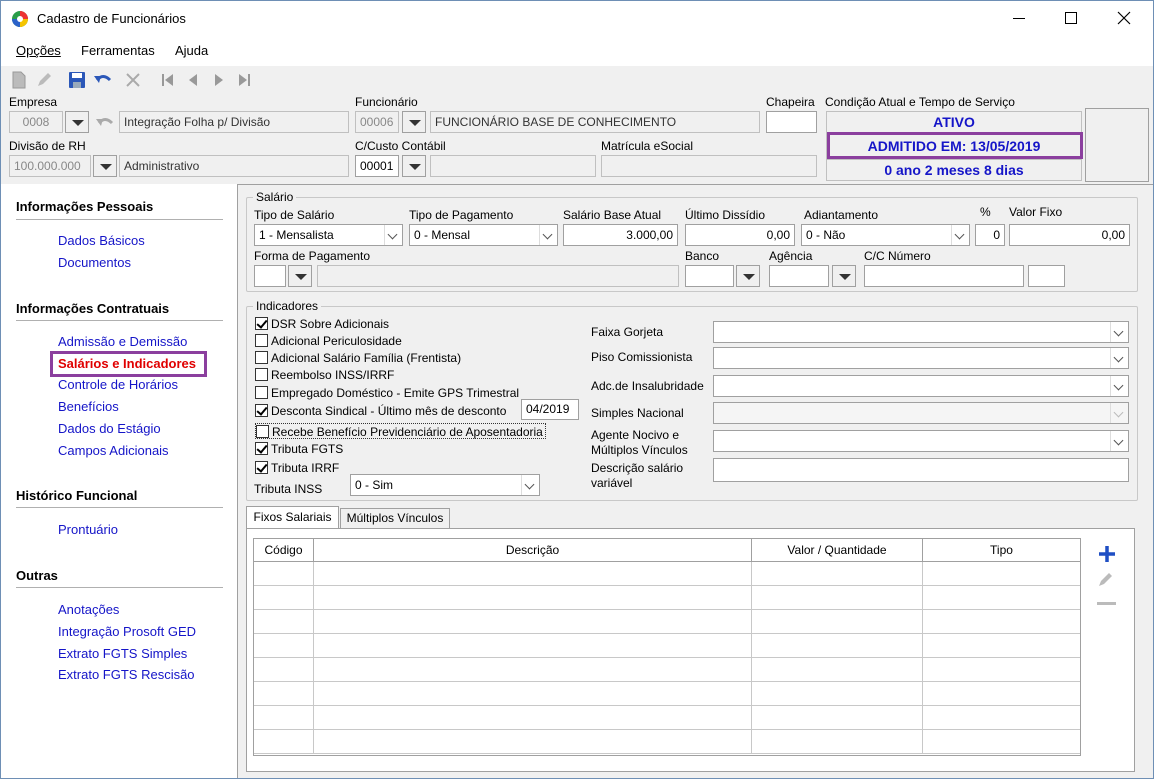  What do you see at coordinates (748, 276) in the screenshot?
I see `banco-dropdown` at bounding box center [748, 276].